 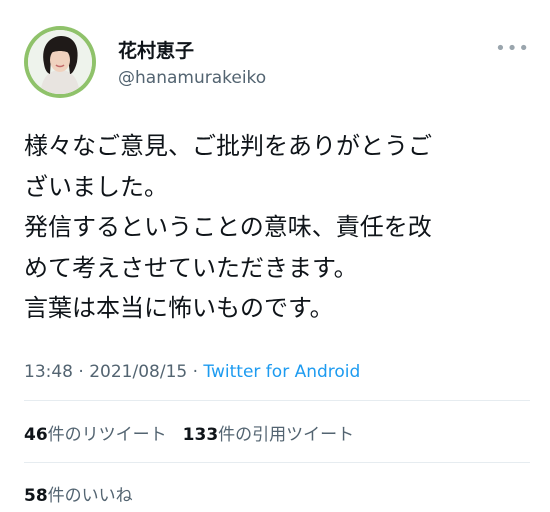 I want to click on tweet-date: 2021/08/15, so click(x=138, y=372).